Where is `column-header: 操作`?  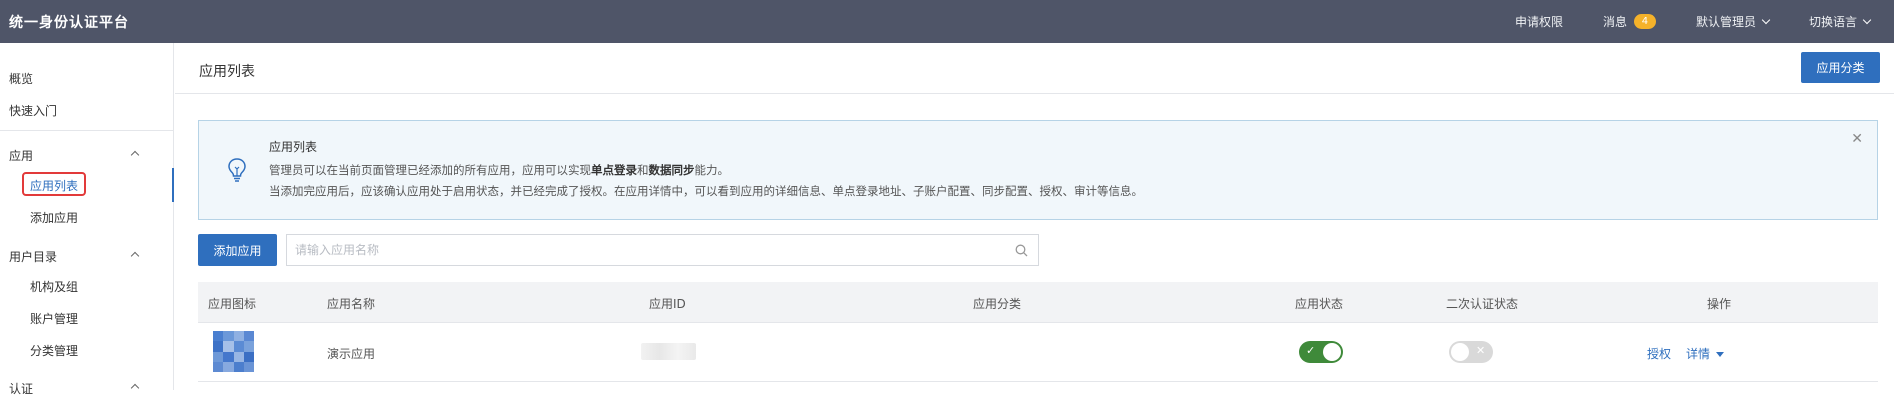 column-header: 操作 is located at coordinates (1719, 304).